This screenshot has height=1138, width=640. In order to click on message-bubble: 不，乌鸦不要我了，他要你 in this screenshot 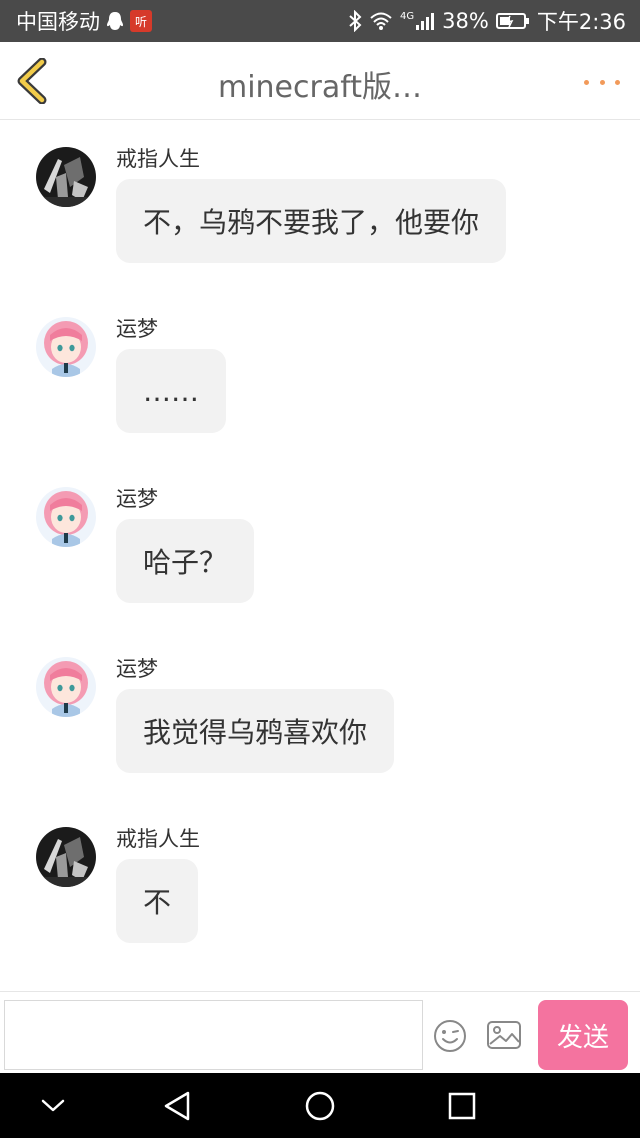, I will do `click(311, 221)`.